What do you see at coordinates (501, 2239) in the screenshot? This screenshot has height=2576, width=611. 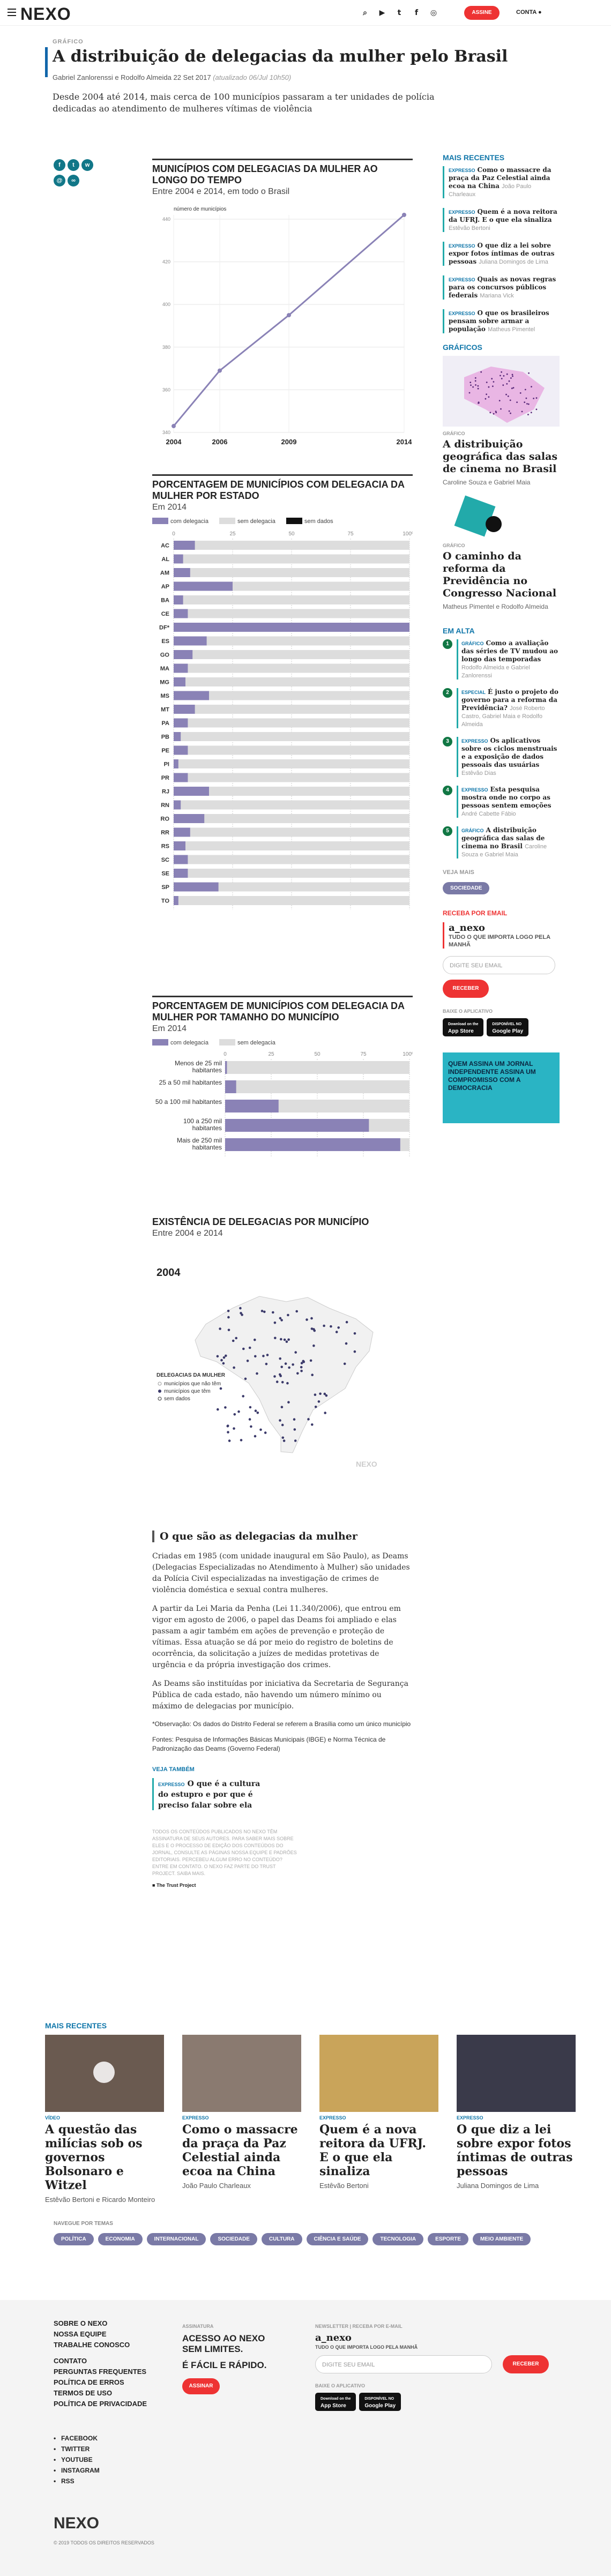 I see `theme-pill: MEIO AMBIENTE` at bounding box center [501, 2239].